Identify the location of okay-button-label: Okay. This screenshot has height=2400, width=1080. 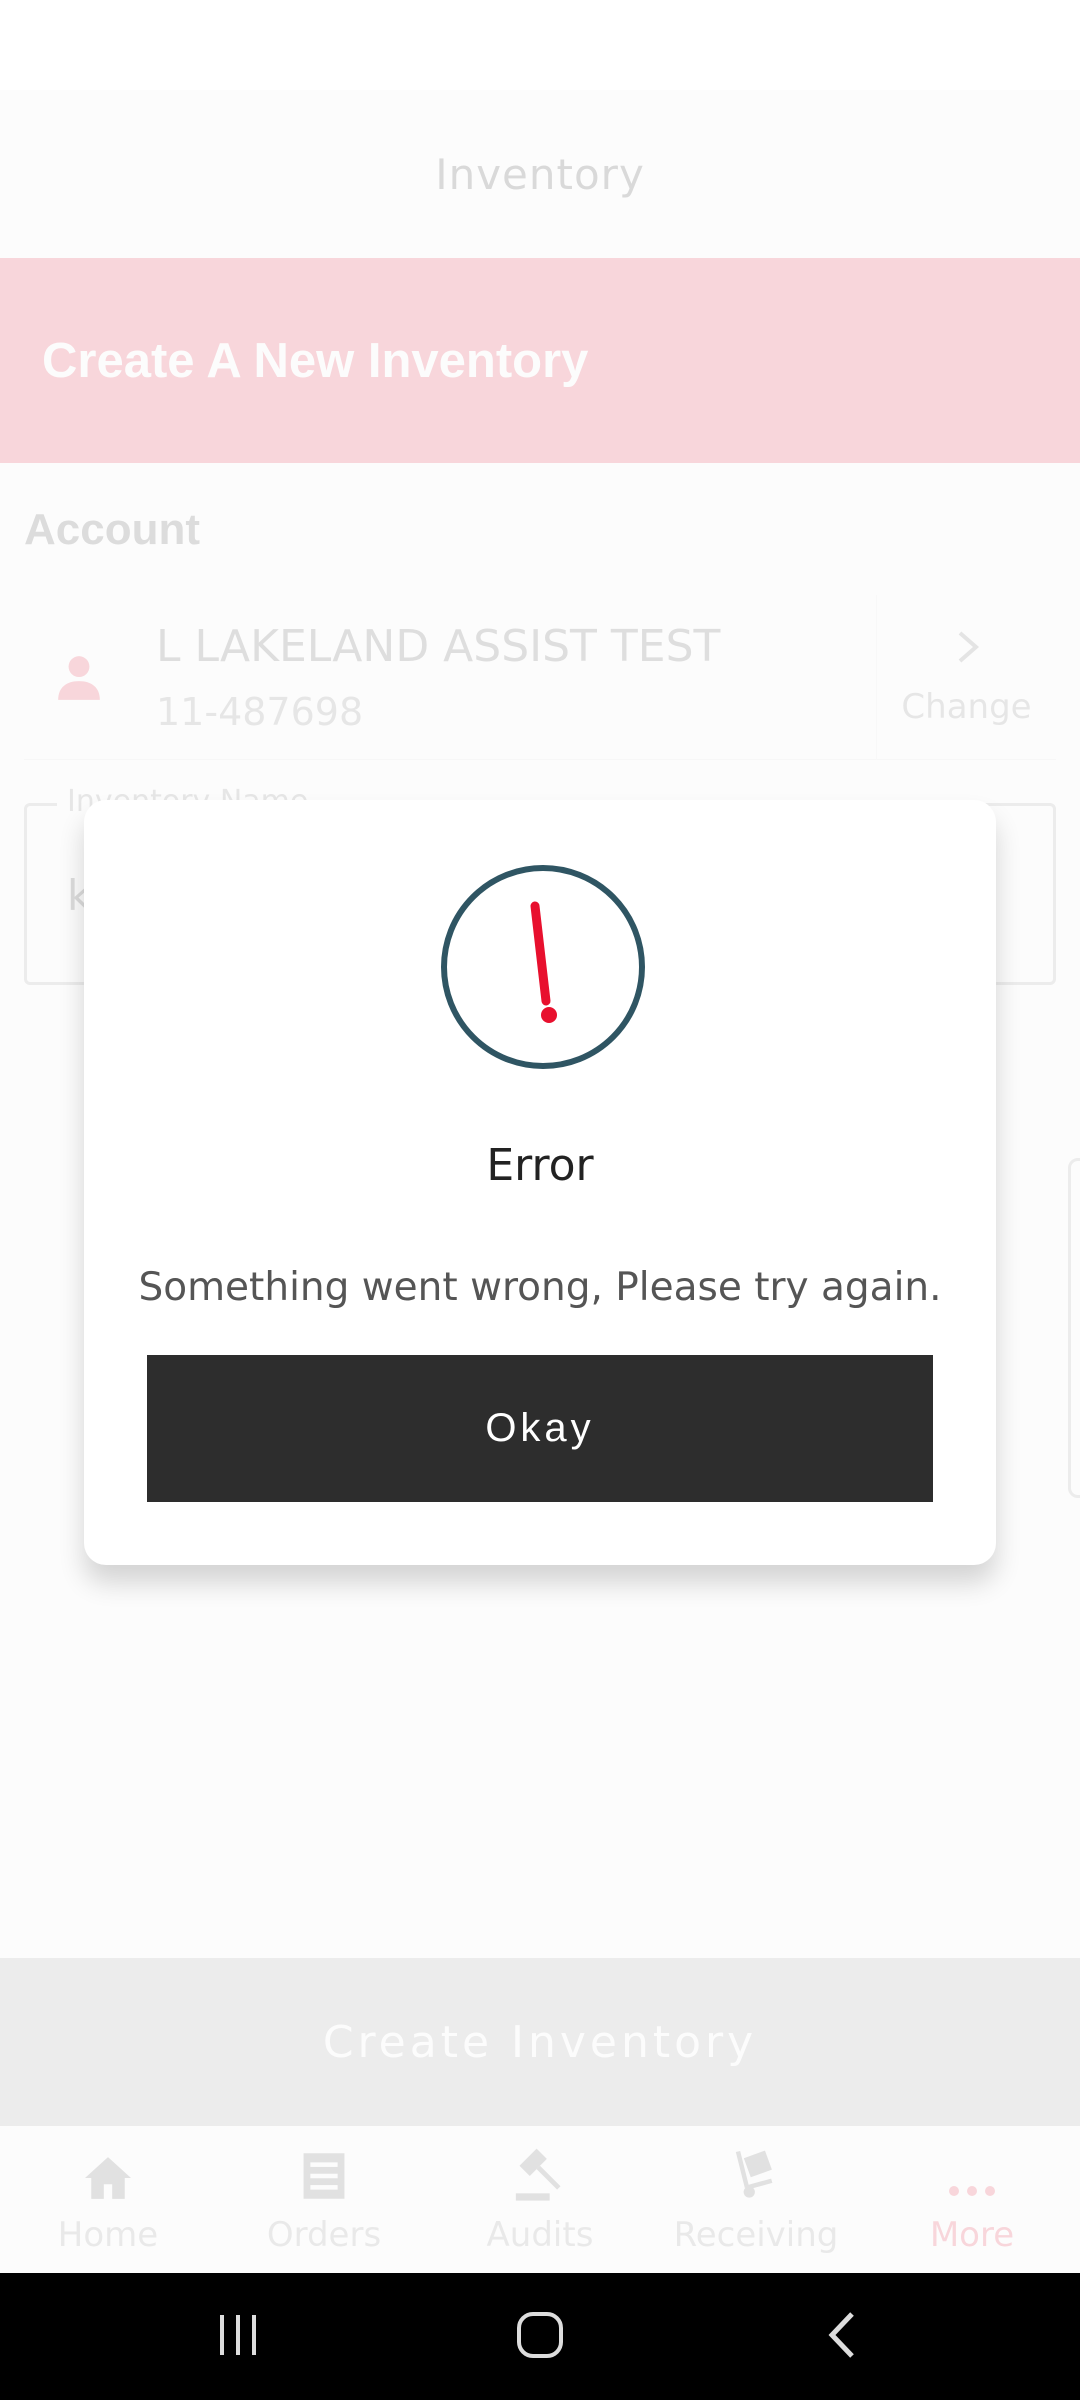
(540, 1428).